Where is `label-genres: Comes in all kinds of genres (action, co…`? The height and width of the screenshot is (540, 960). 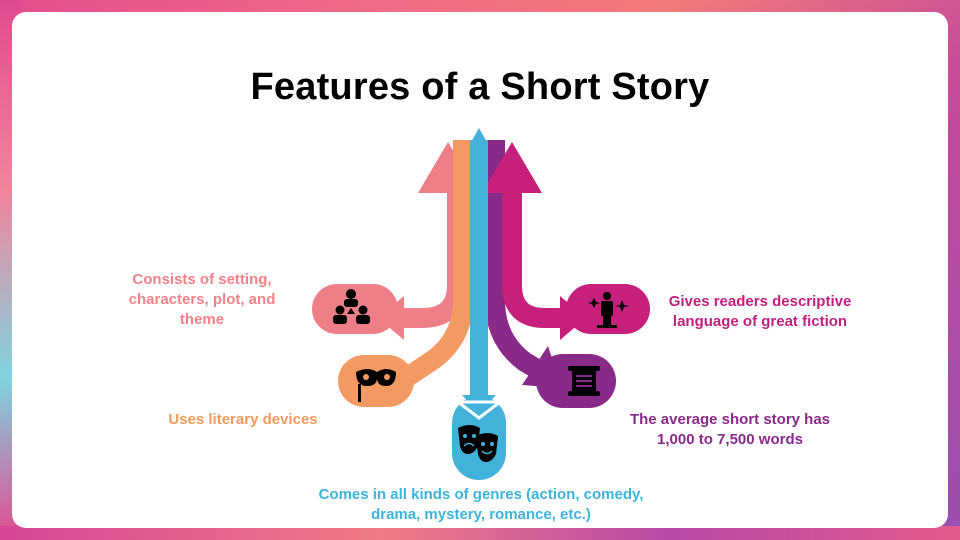
label-genres: Comes in all kinds of genres (action, co… is located at coordinates (481, 504).